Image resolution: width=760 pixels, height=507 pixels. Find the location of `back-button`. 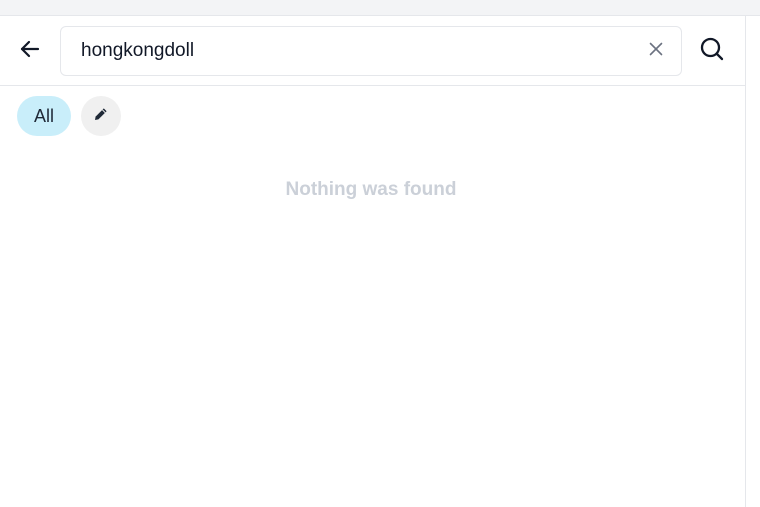

back-button is located at coordinates (30, 51).